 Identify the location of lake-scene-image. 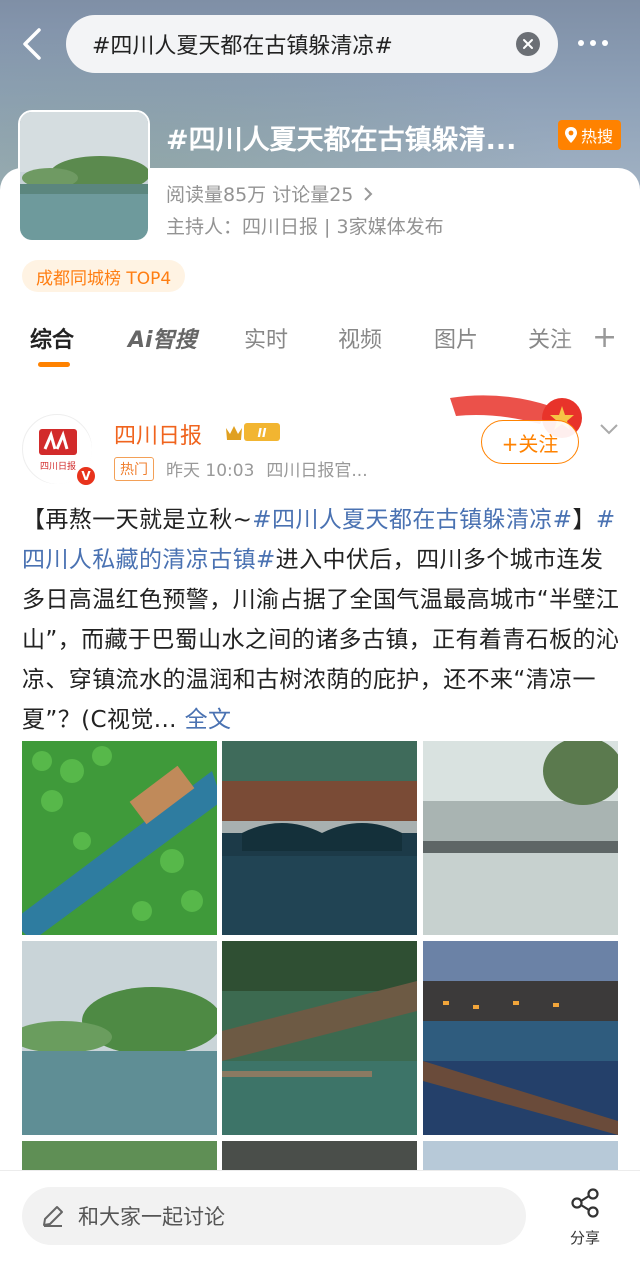
(84, 176).